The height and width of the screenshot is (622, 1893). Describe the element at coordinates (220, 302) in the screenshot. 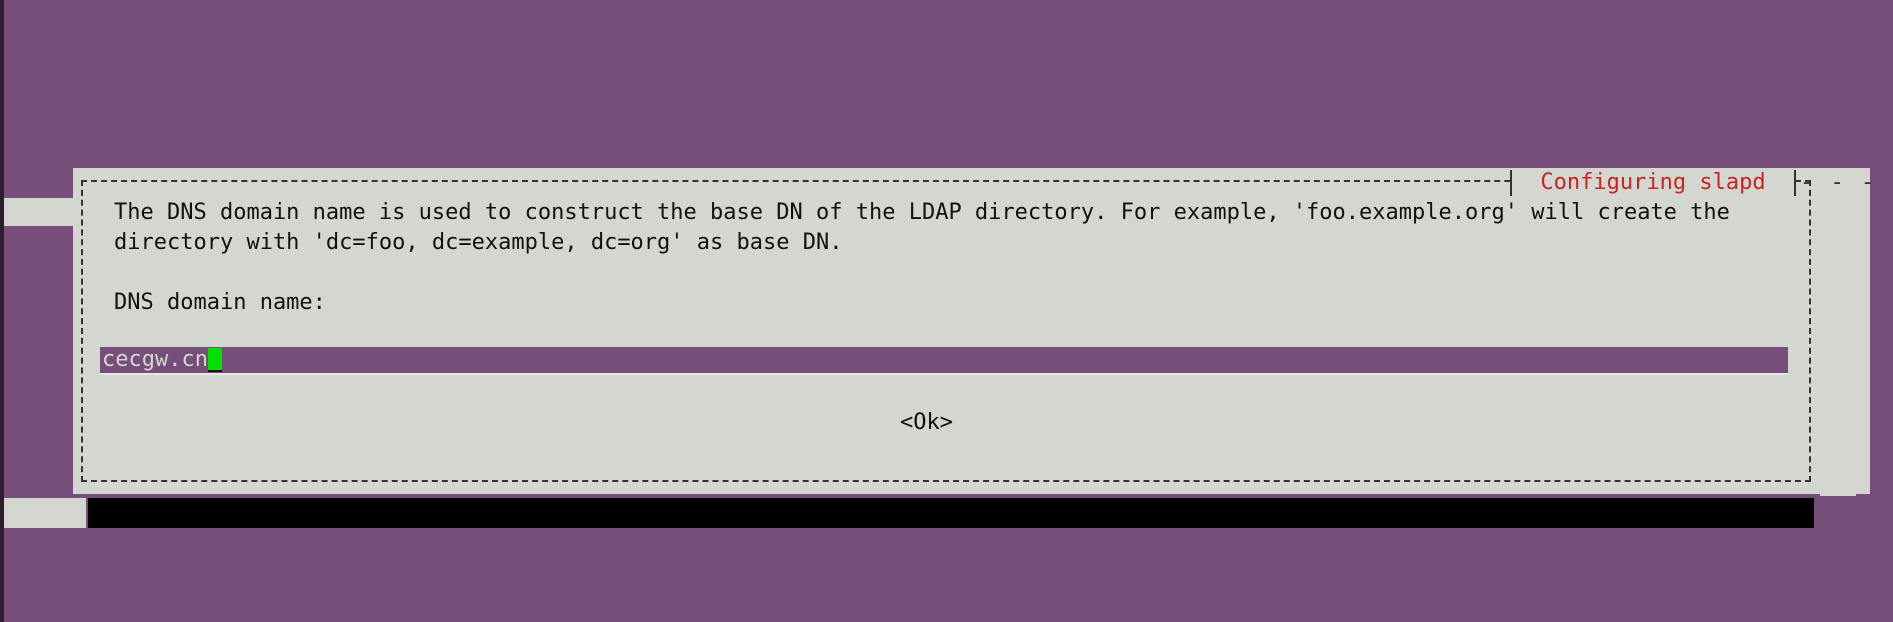

I see `dns-domain-label: DNS domain name:` at that location.